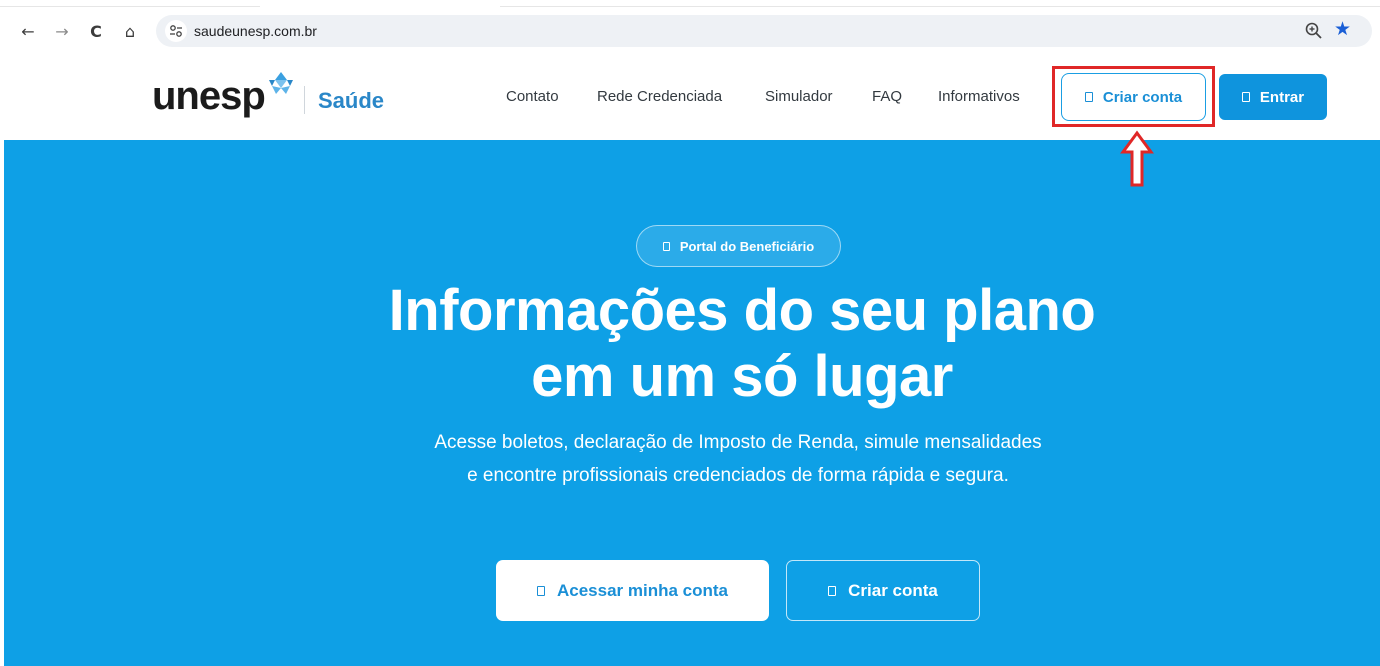 Image resolution: width=1380 pixels, height=666 pixels. I want to click on entrar-label: Entrar, so click(1282, 97).